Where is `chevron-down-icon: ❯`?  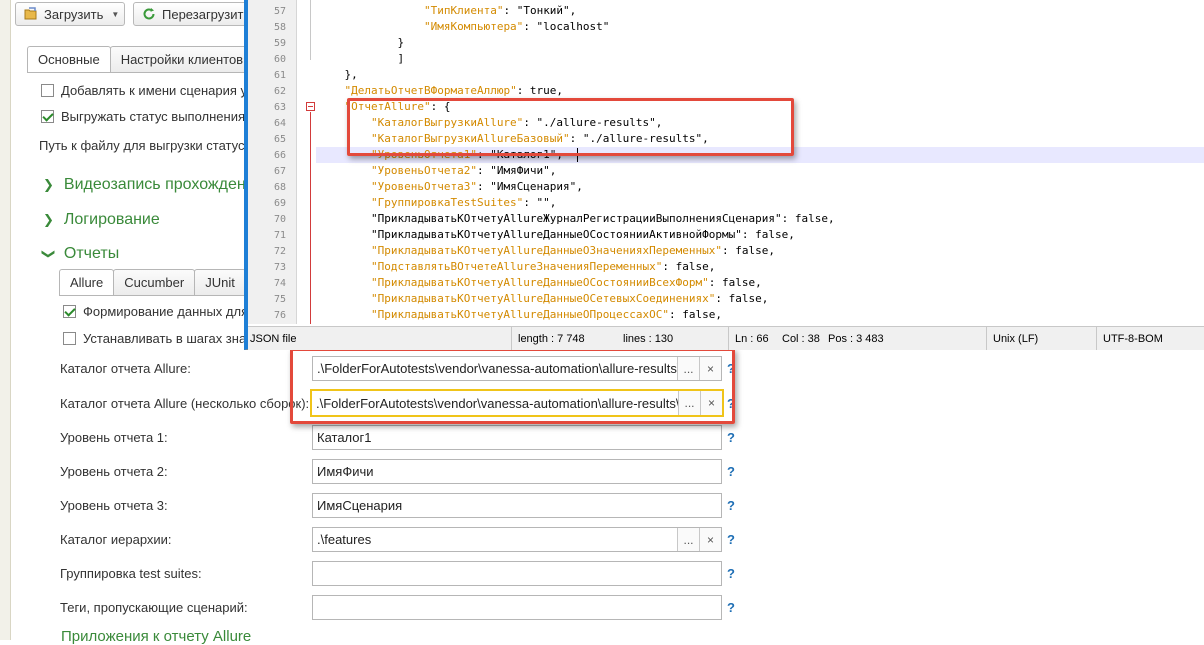
chevron-down-icon: ❯ is located at coordinates (49, 254).